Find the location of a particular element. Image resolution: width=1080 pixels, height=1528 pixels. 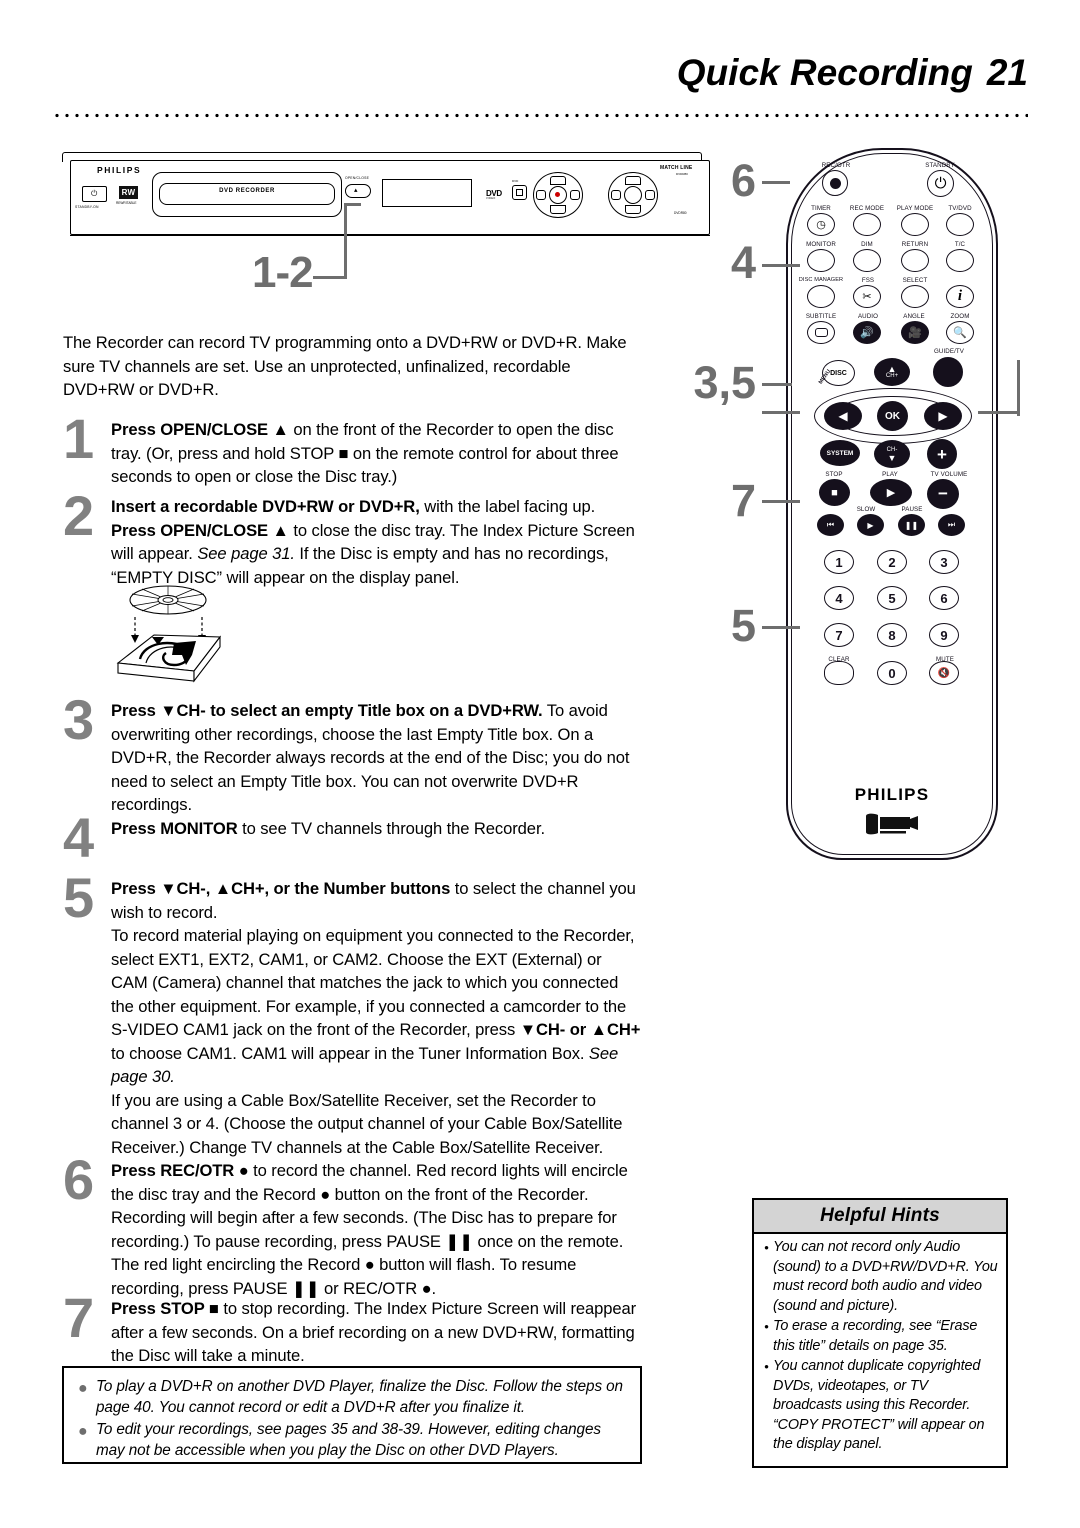

remote-button-play: ▶ is located at coordinates (891, 492).